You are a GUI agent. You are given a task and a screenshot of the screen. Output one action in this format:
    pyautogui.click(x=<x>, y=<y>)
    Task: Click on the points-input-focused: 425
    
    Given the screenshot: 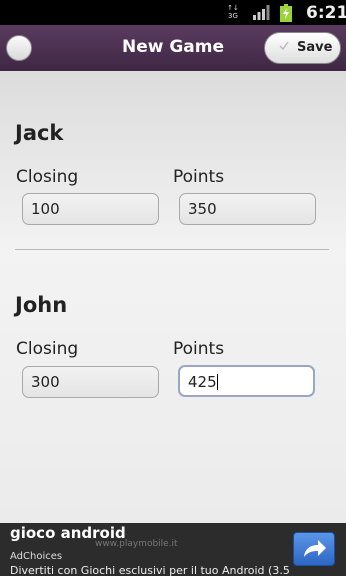 What is the action you would take?
    pyautogui.click(x=246, y=381)
    